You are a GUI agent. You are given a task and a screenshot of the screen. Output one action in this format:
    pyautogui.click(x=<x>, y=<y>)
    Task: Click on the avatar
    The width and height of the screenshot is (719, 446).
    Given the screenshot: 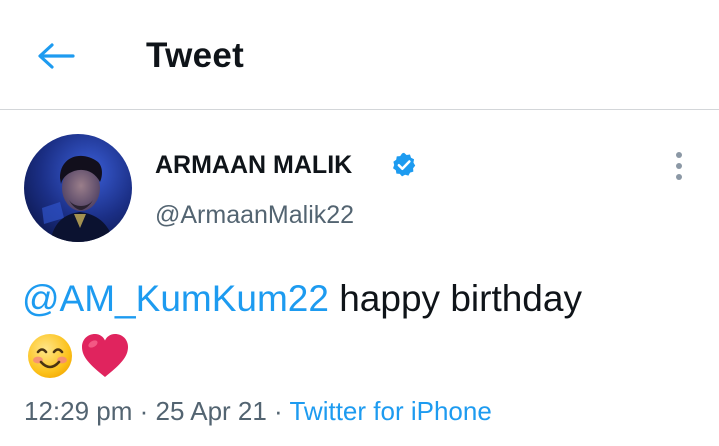 What is the action you would take?
    pyautogui.click(x=78, y=188)
    